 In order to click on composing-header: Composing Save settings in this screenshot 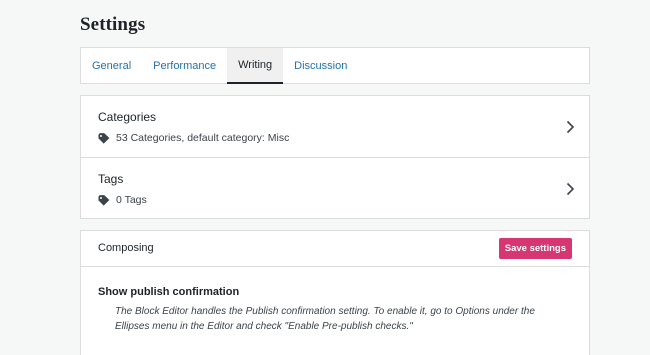, I will do `click(335, 249)`.